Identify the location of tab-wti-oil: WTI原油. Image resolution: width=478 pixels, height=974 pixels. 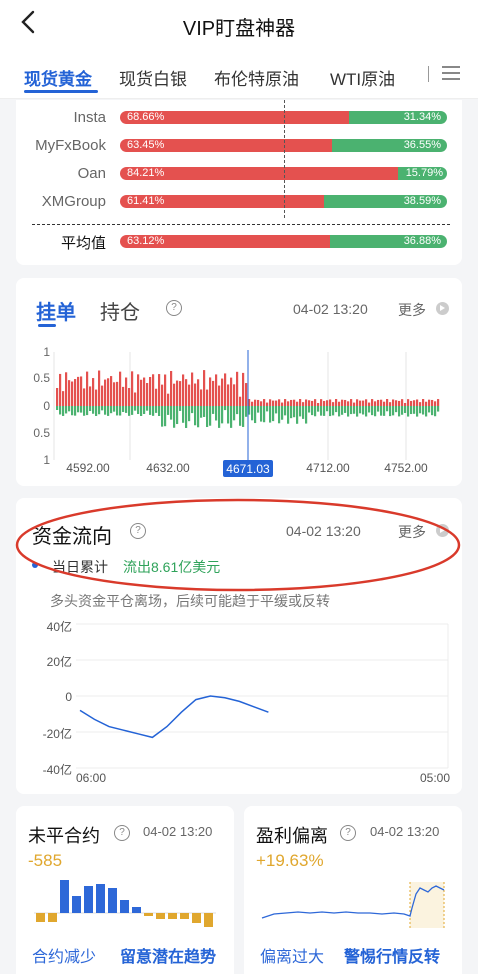
(362, 77).